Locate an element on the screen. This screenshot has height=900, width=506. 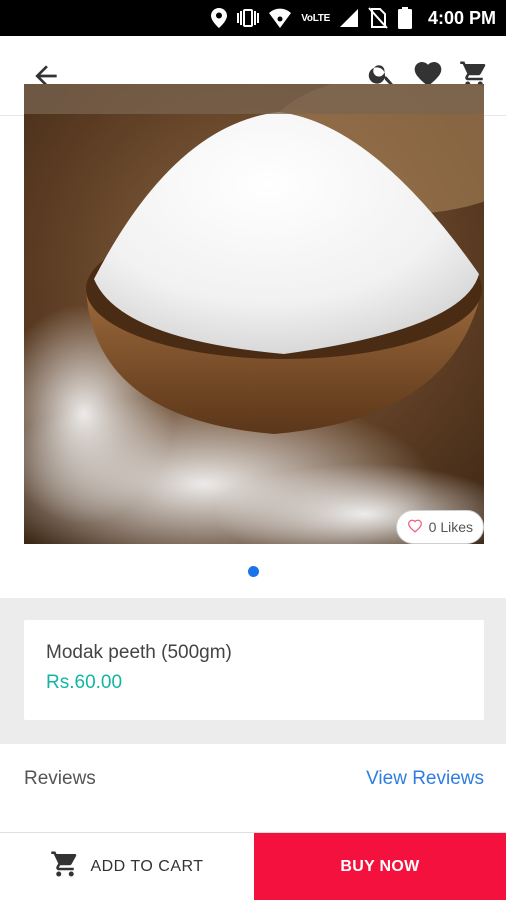
signal-icon is located at coordinates (348, 18).